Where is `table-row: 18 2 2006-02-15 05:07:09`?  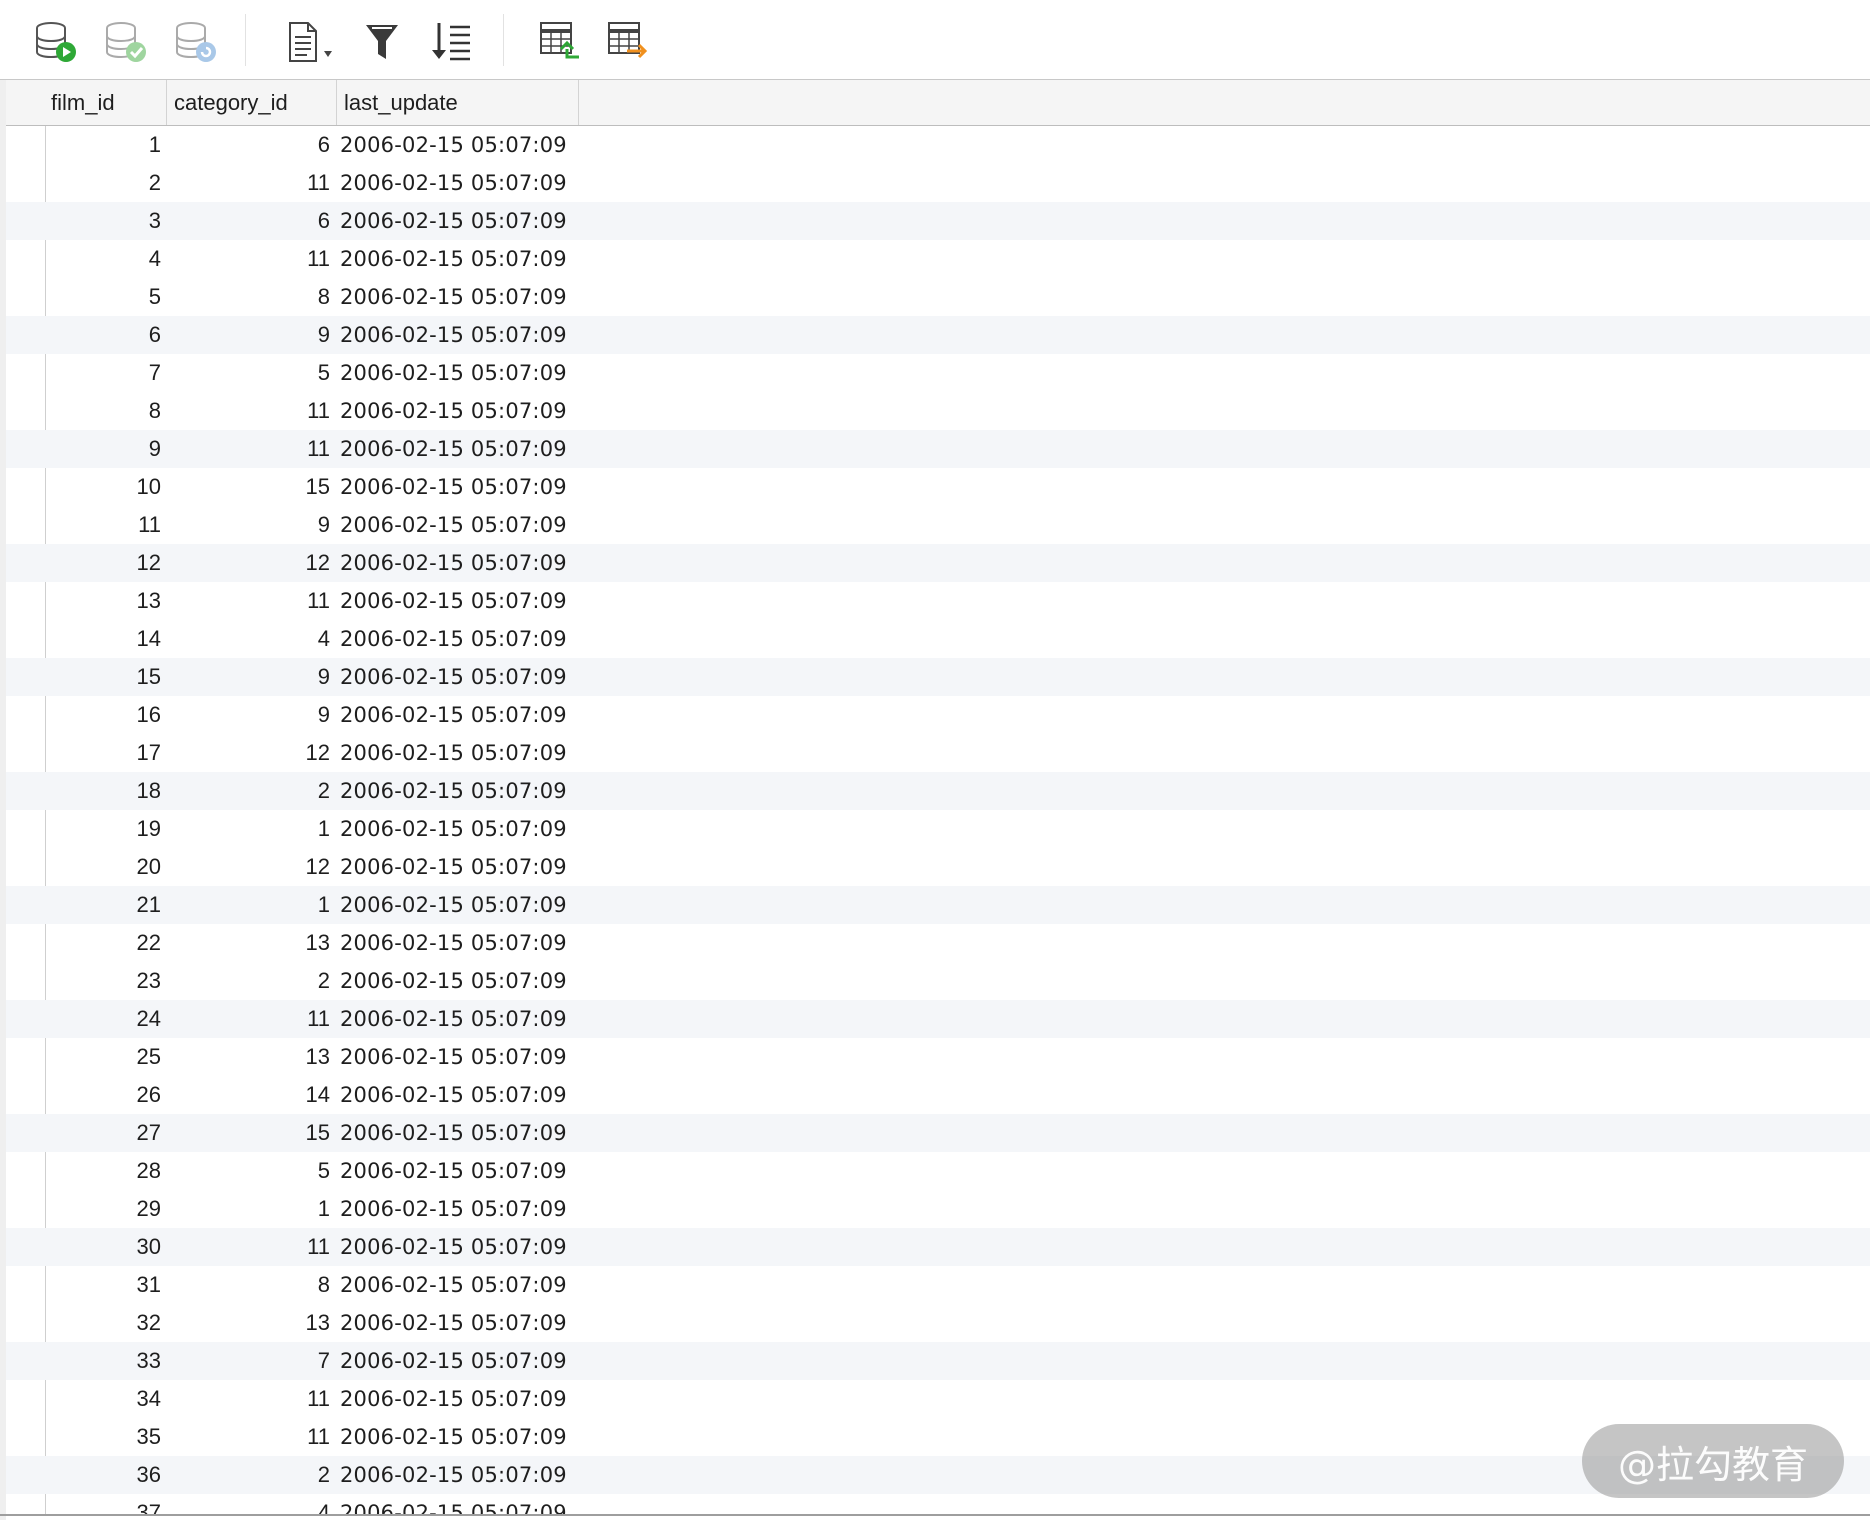
table-row: 18 2 2006-02-15 05:07:09 is located at coordinates (938, 791).